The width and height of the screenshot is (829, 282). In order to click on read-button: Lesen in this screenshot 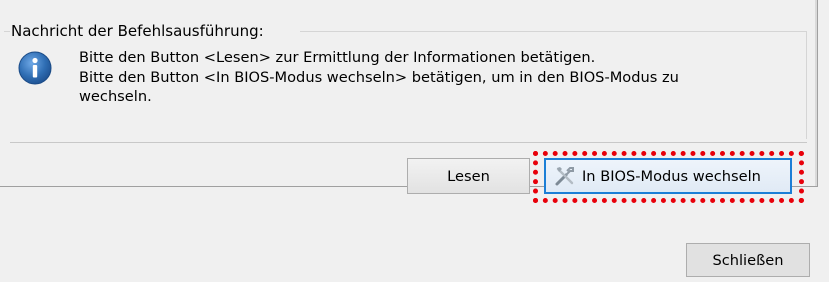, I will do `click(468, 176)`.